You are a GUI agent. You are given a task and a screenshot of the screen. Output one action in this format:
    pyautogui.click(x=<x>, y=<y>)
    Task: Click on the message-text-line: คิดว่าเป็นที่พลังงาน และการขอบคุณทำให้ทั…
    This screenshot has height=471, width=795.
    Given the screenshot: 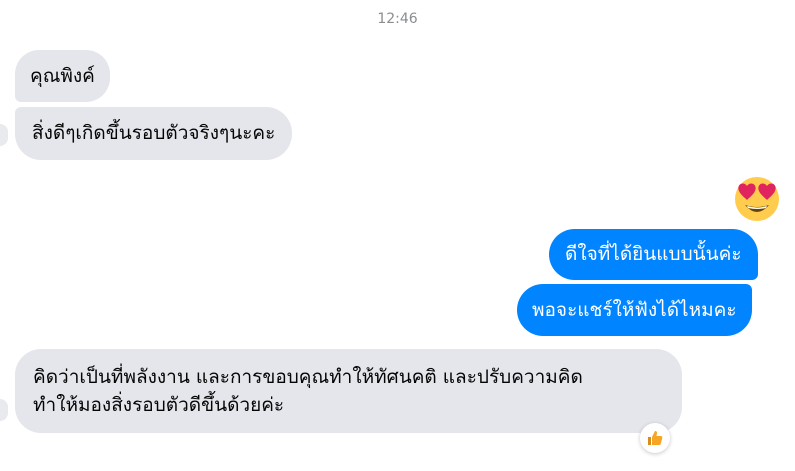 What is the action you would take?
    pyautogui.click(x=308, y=377)
    